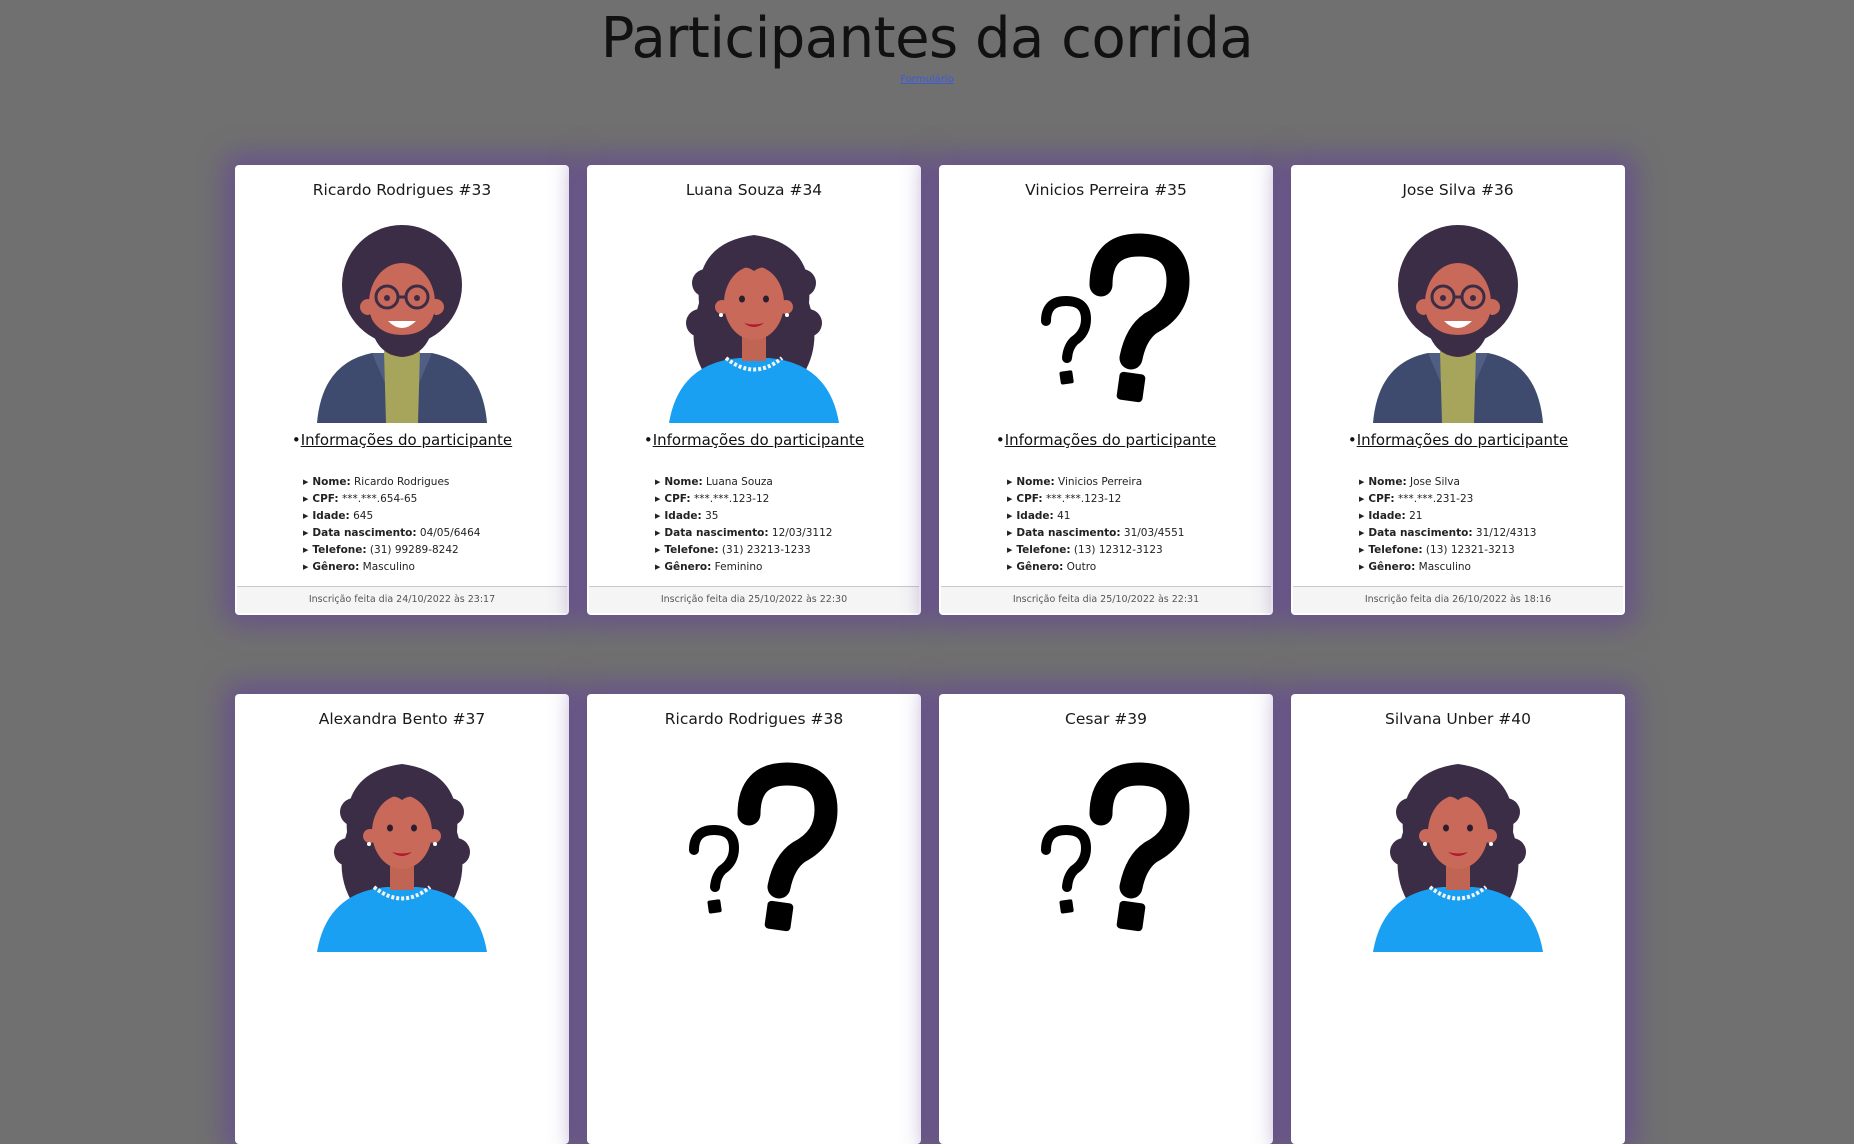 This screenshot has height=1144, width=1854. What do you see at coordinates (428, 516) in the screenshot?
I see `detail-row-idade: ▶ Idade: 645` at bounding box center [428, 516].